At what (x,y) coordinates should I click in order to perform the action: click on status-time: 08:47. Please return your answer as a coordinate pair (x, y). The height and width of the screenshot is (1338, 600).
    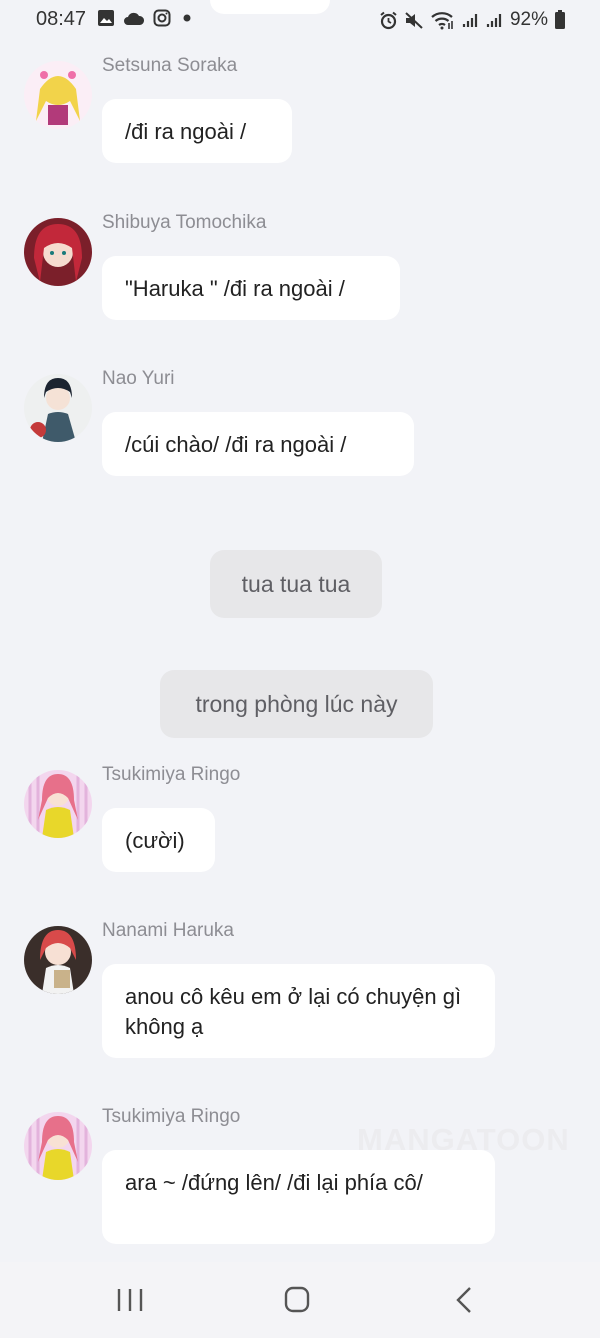
    Looking at the image, I should click on (61, 19).